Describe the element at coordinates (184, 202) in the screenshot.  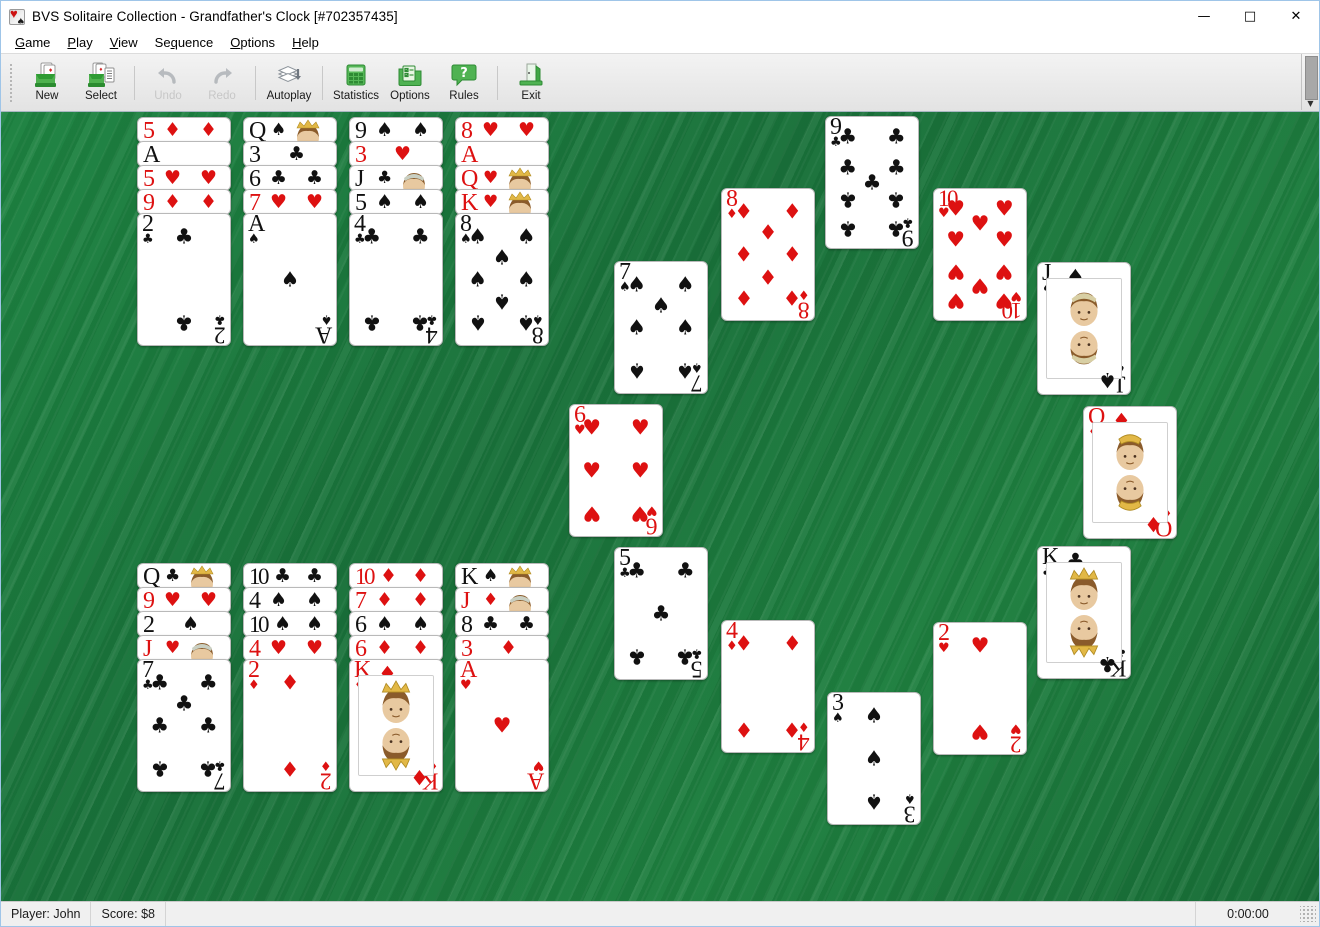
I see `tableau-top-col1-card-9D: 9 ♦ ♦` at that location.